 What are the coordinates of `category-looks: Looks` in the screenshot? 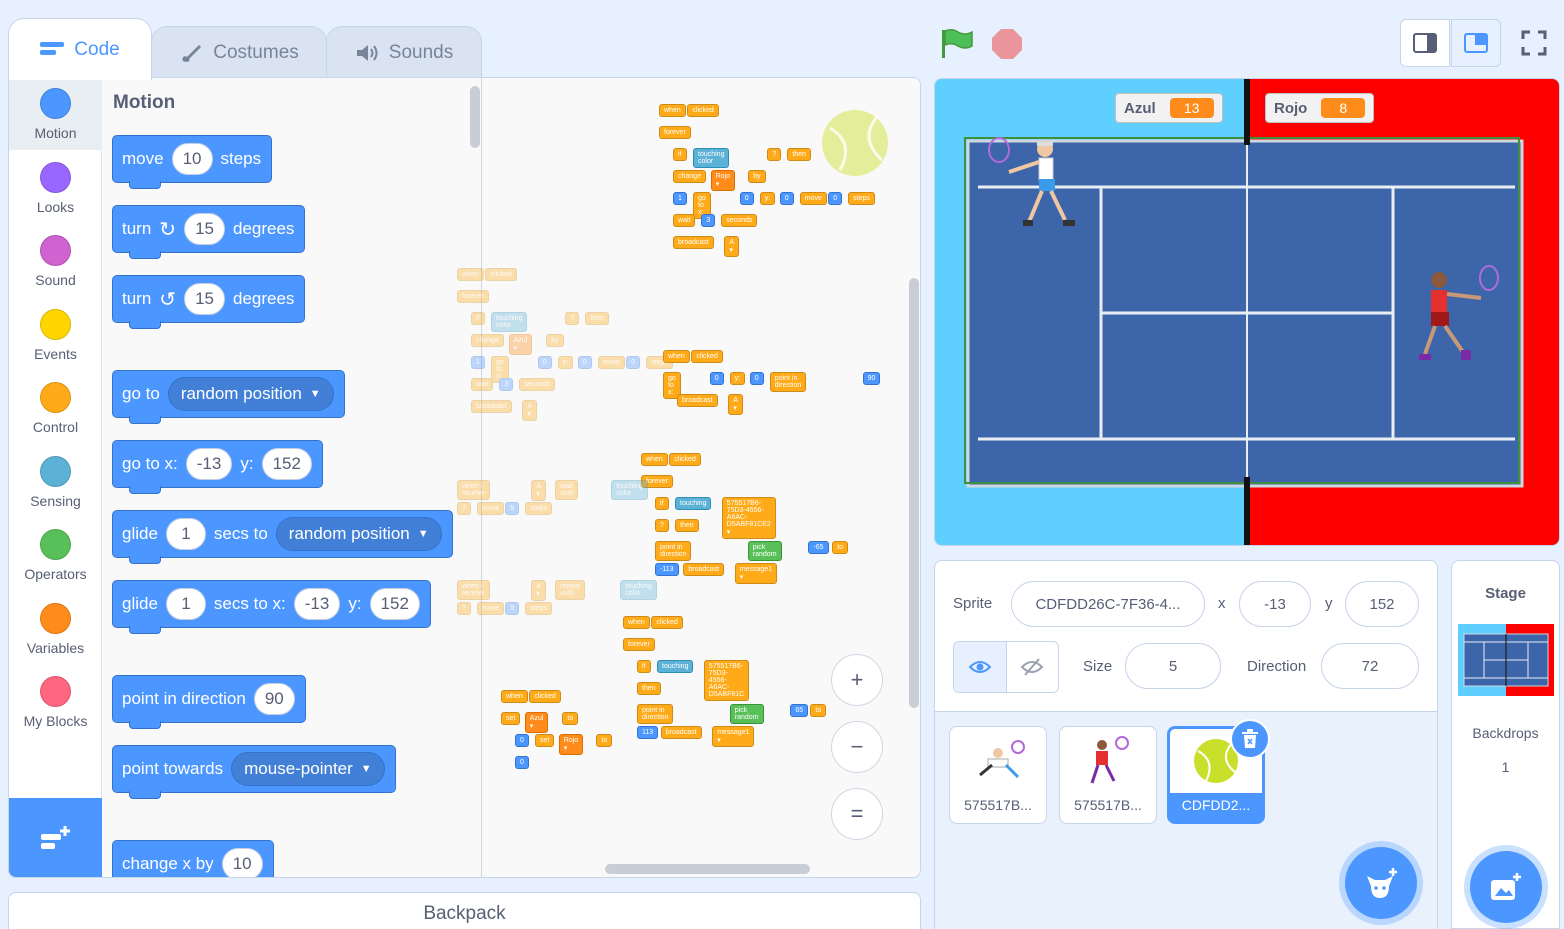 It's located at (55, 188).